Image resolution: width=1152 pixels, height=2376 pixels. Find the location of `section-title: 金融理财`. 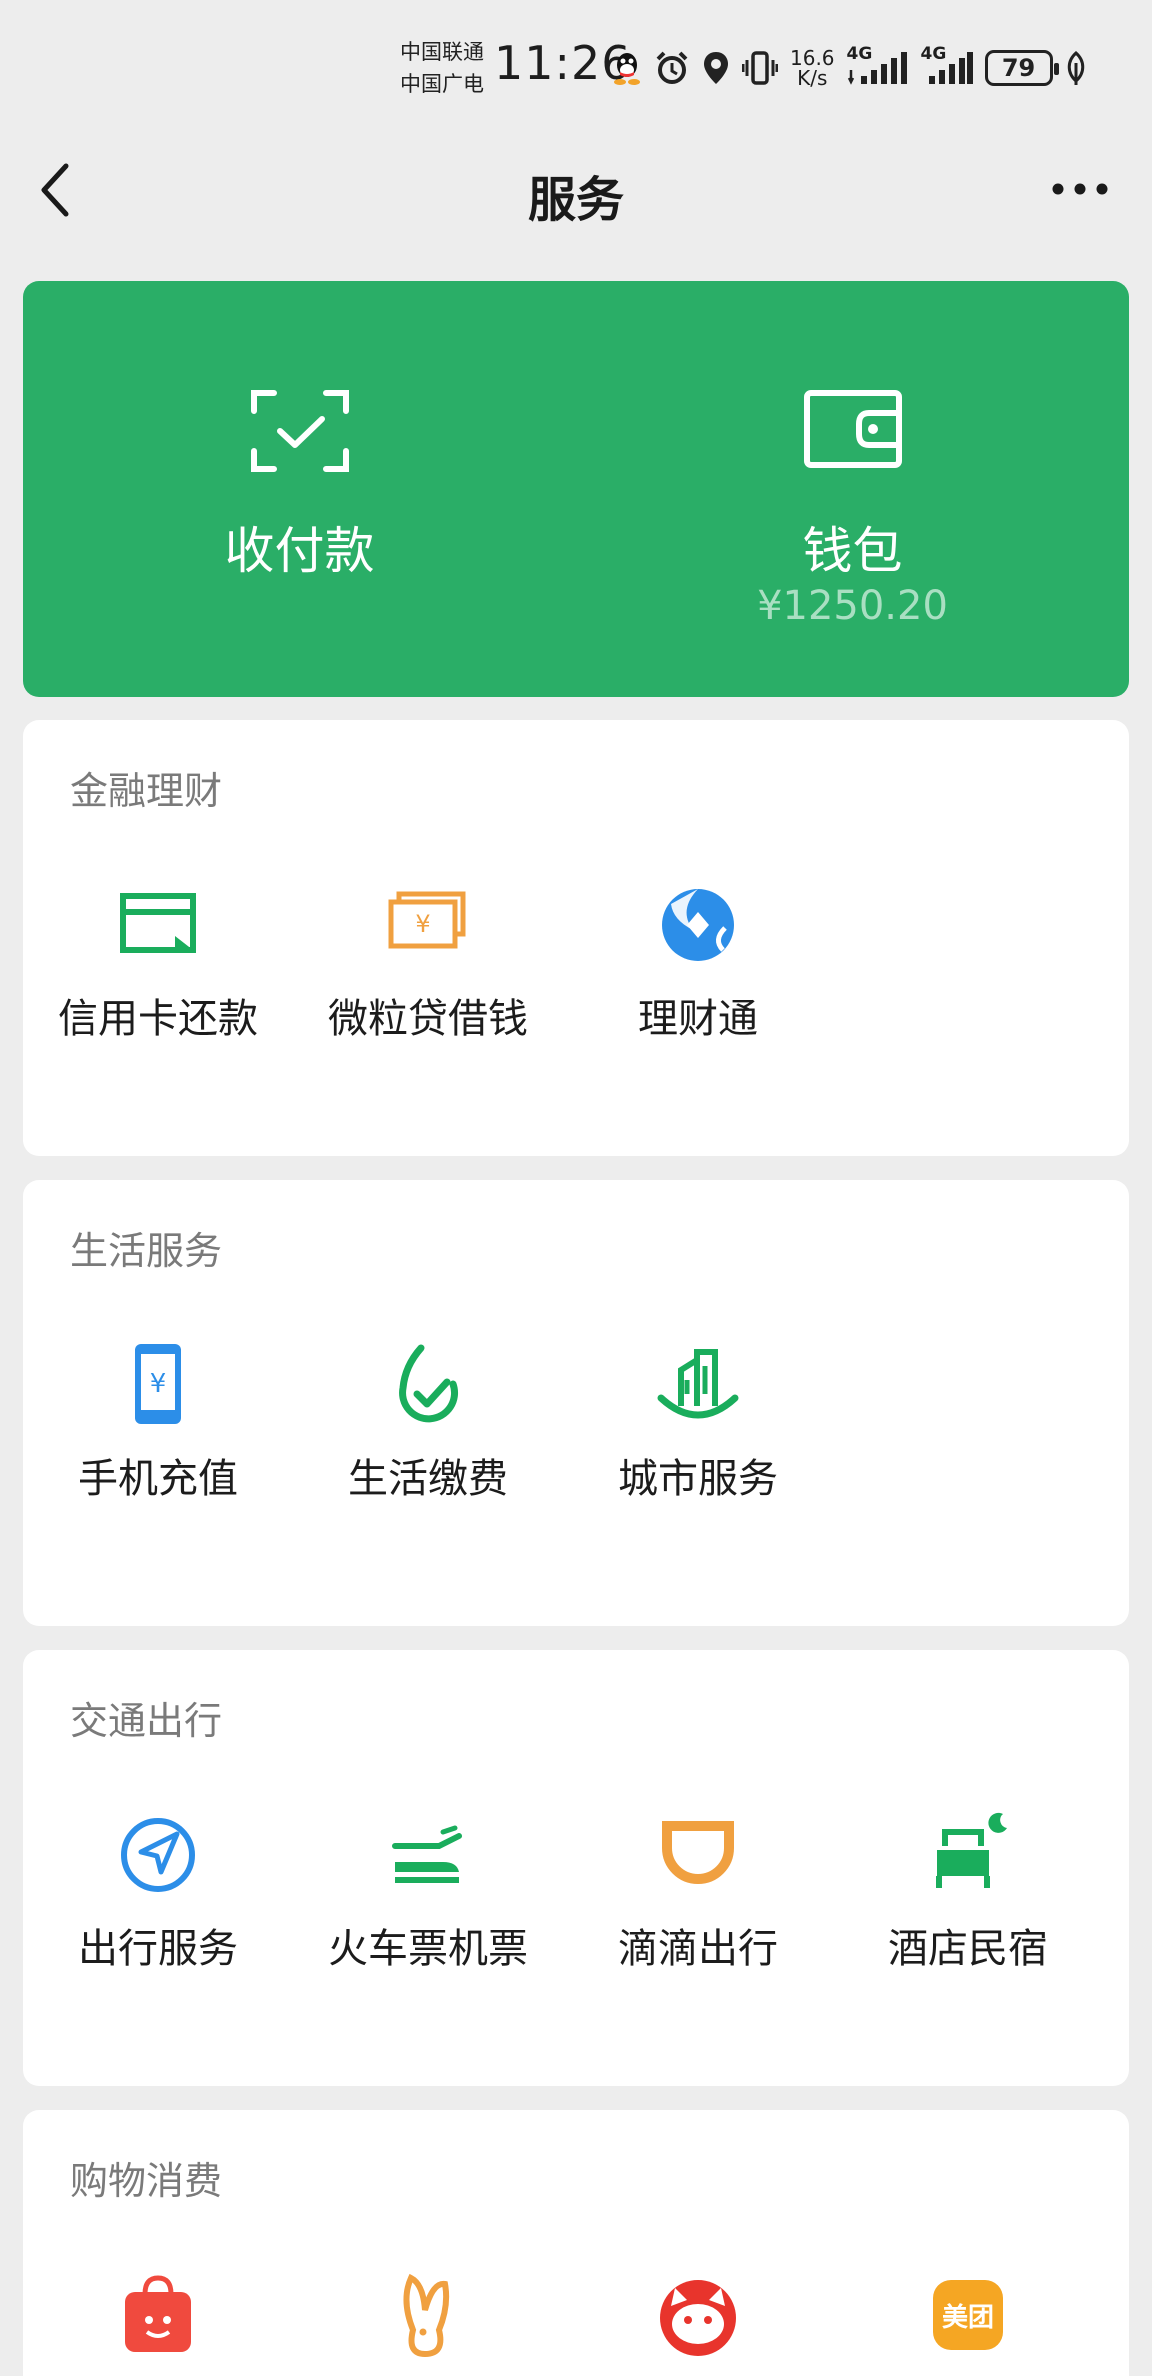

section-title: 金融理财 is located at coordinates (146, 791).